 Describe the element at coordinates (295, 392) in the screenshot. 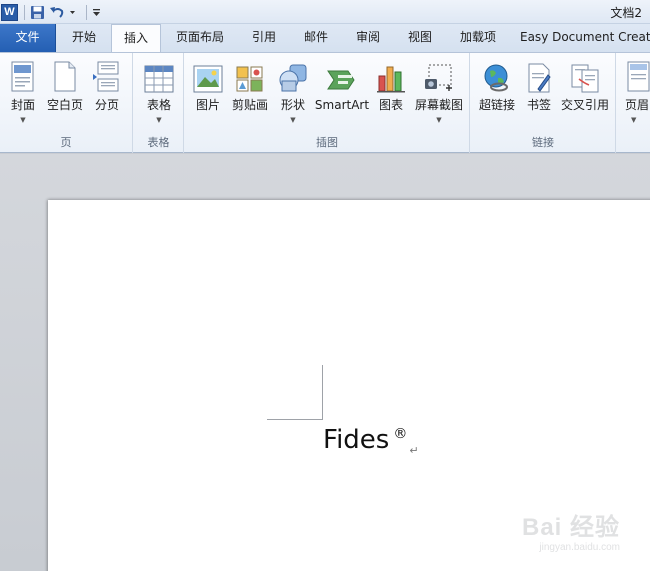

I see `margin-corner-marker` at that location.